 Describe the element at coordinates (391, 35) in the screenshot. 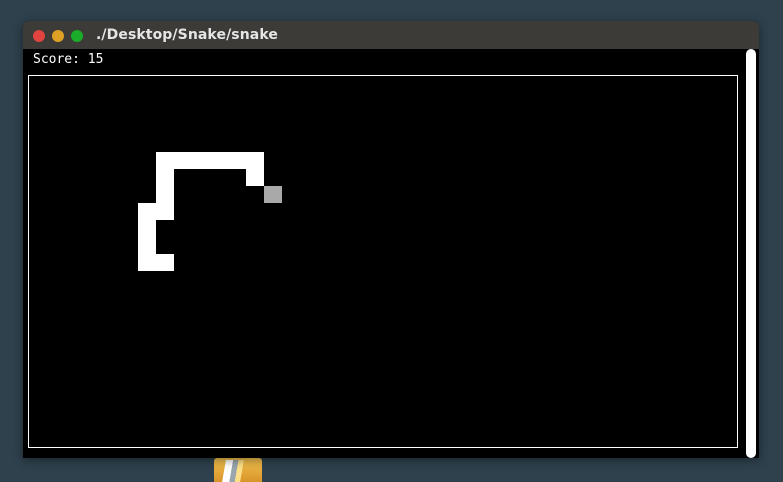

I see `window-titlebar: ./Desktop/Snake/snake` at that location.